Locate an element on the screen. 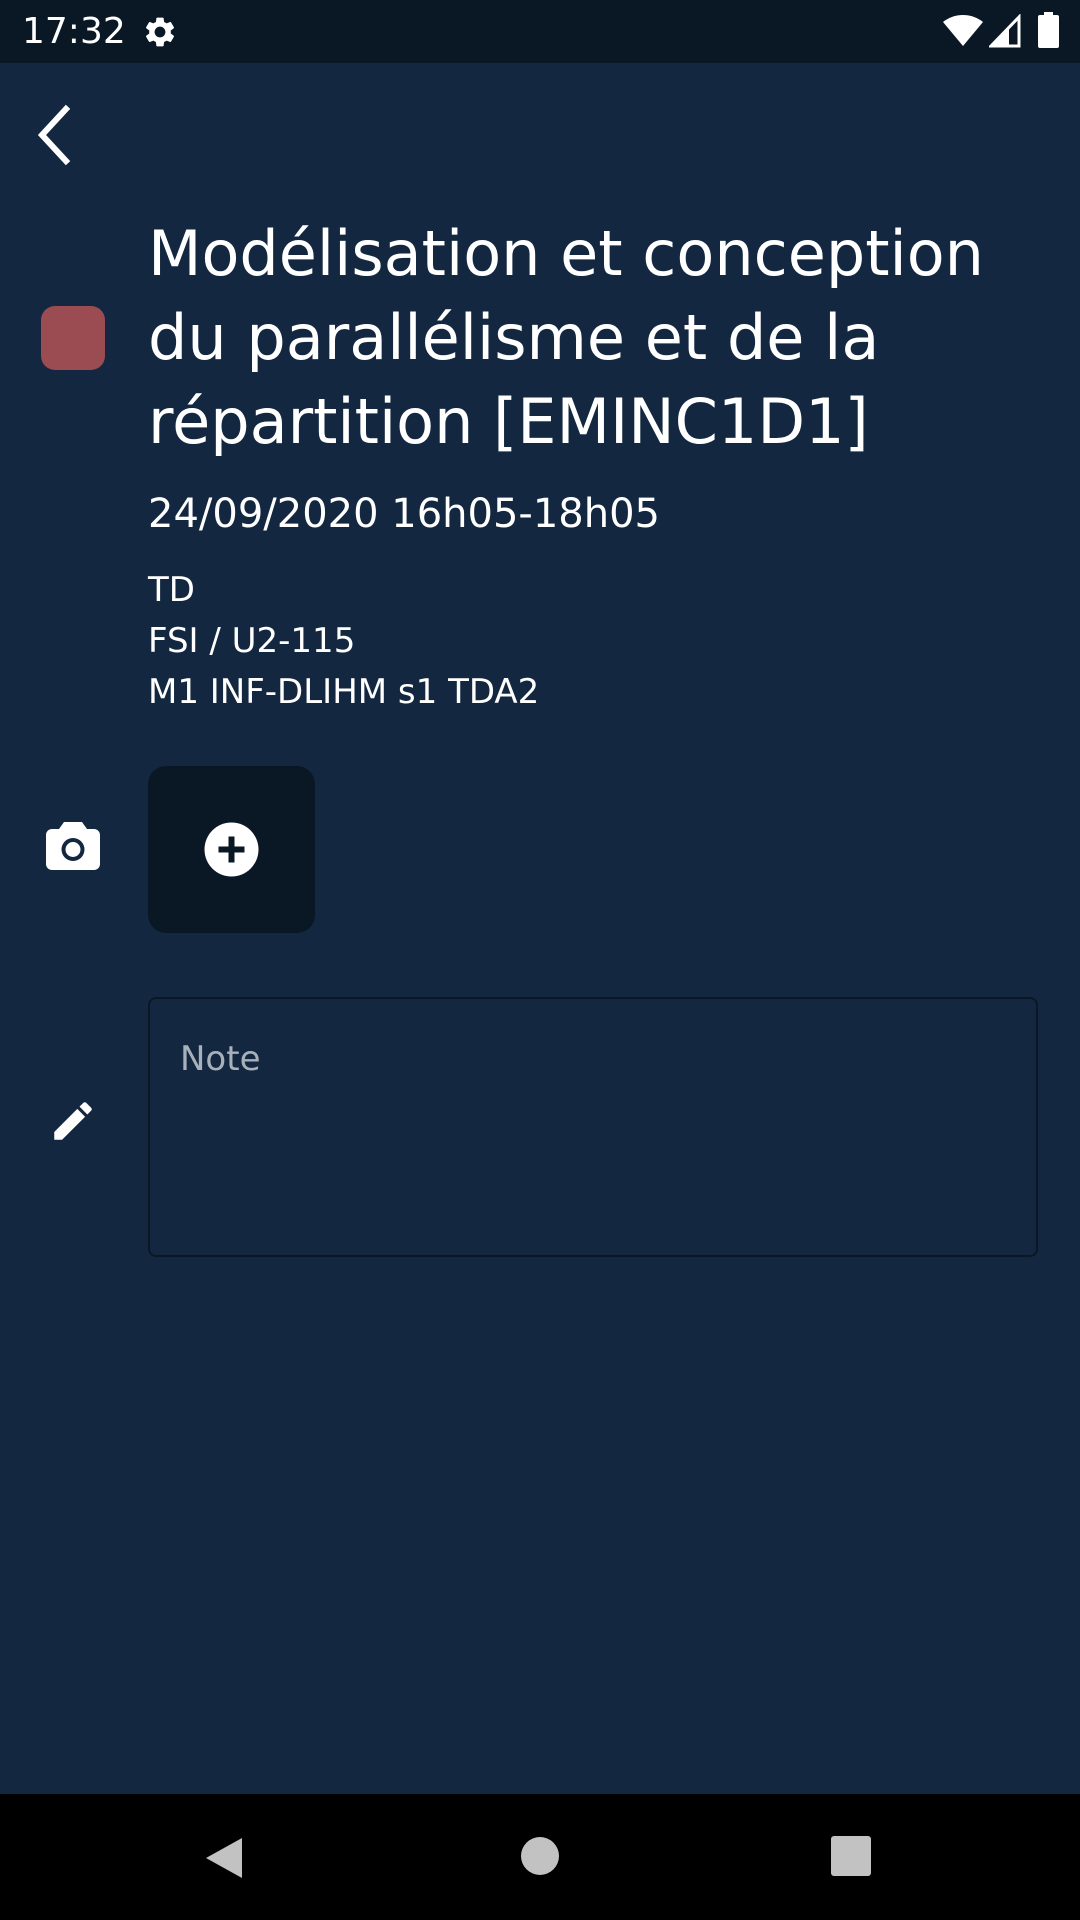 Image resolution: width=1080 pixels, height=1920 pixels. nav-back-icon is located at coordinates (224, 1858).